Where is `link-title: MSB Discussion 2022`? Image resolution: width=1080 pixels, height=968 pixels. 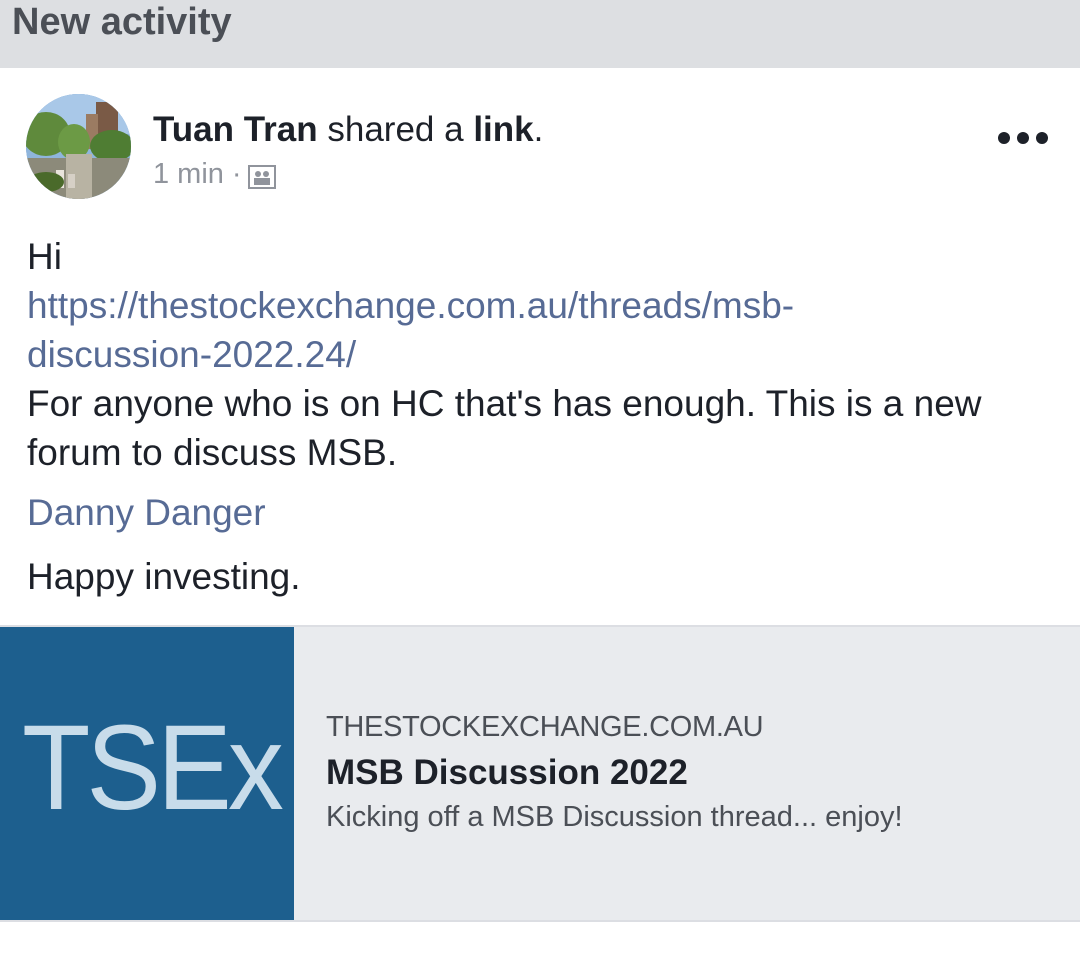
link-title: MSB Discussion 2022 is located at coordinates (507, 772).